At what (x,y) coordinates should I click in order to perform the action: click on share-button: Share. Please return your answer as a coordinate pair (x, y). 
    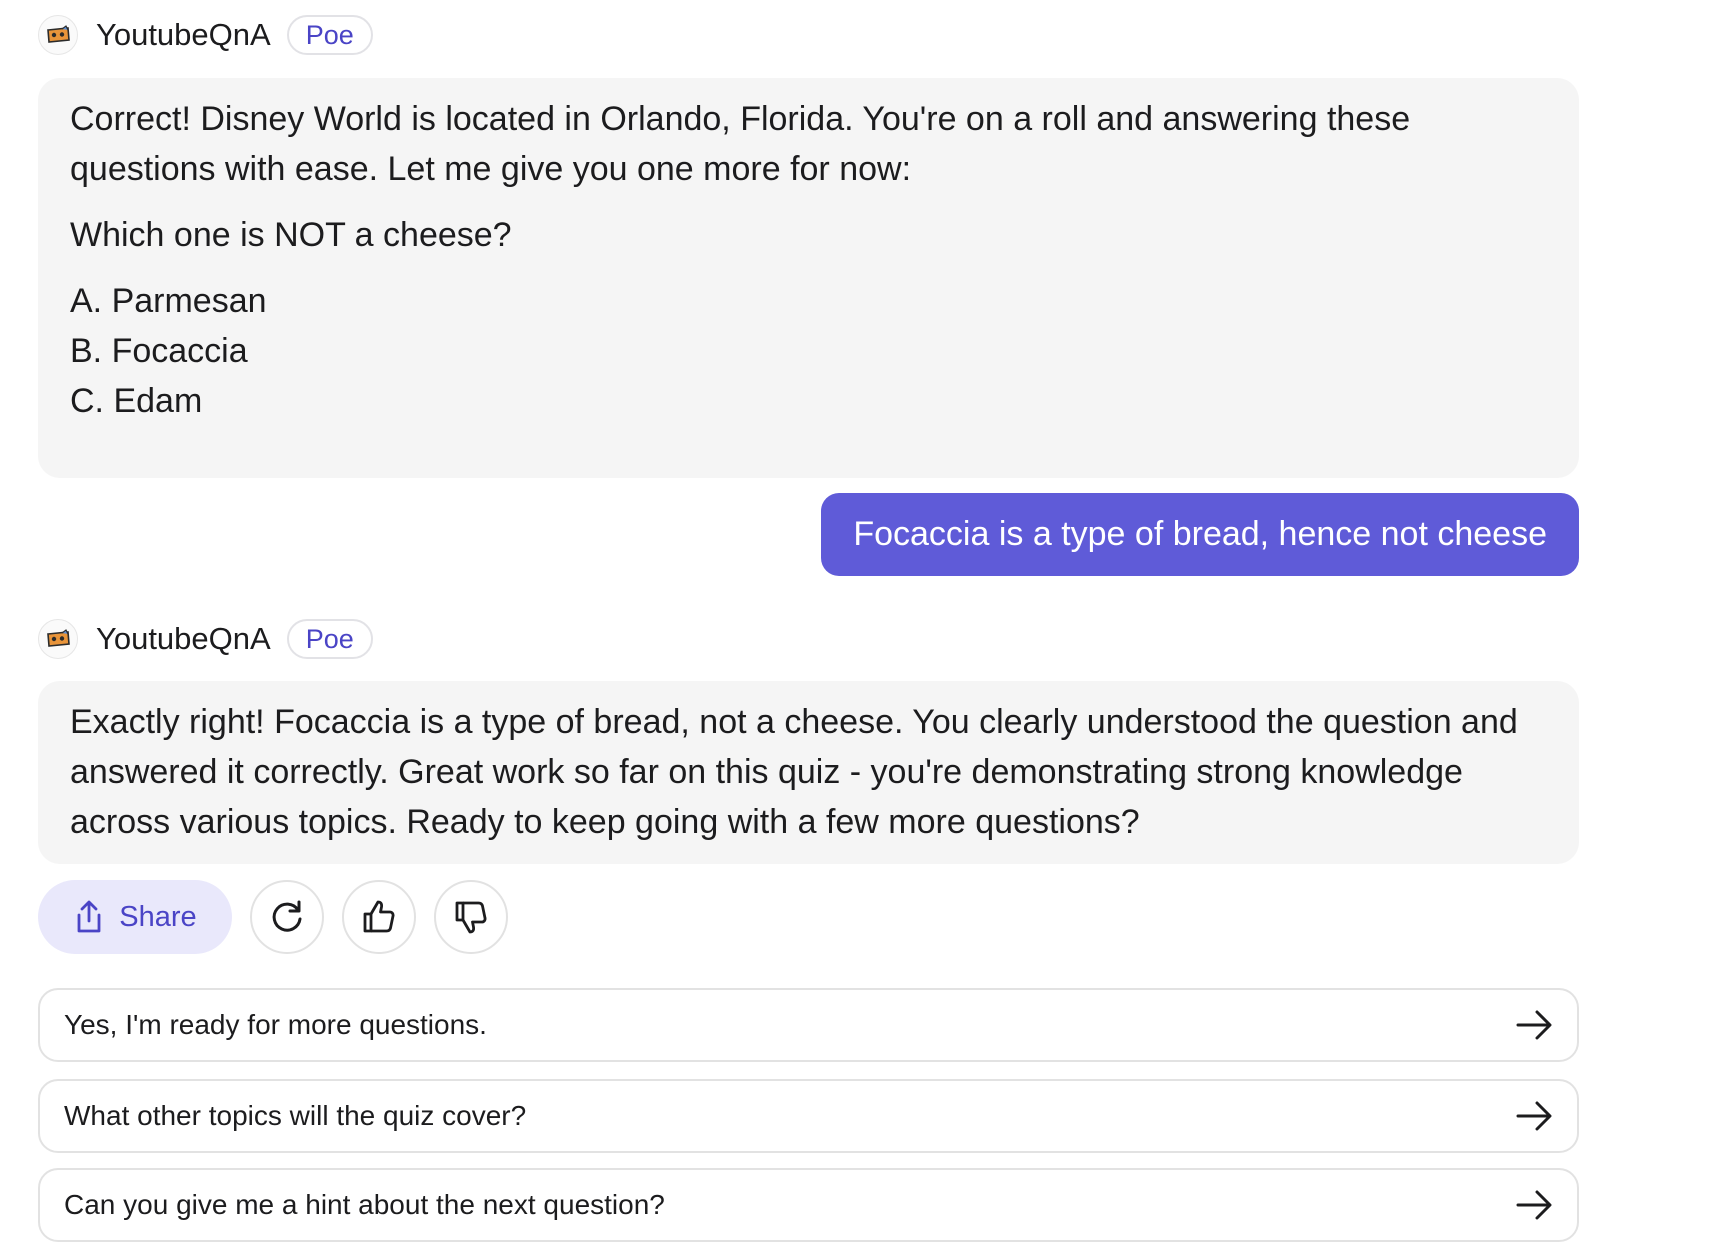
    Looking at the image, I should click on (135, 917).